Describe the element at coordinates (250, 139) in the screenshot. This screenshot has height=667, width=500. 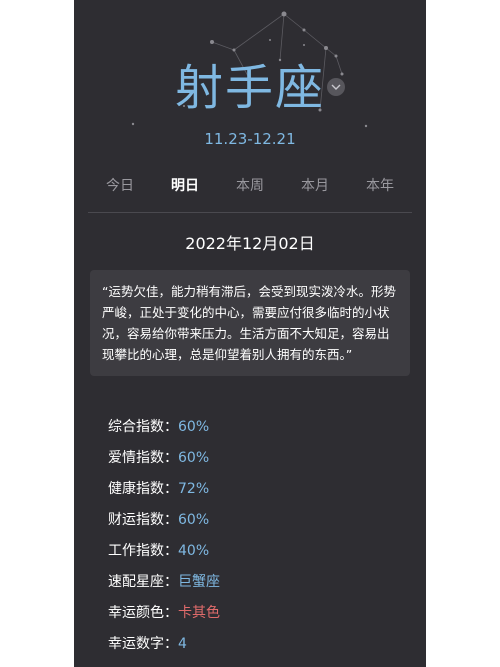
I see `sign-date-range: 11.23-12.21` at that location.